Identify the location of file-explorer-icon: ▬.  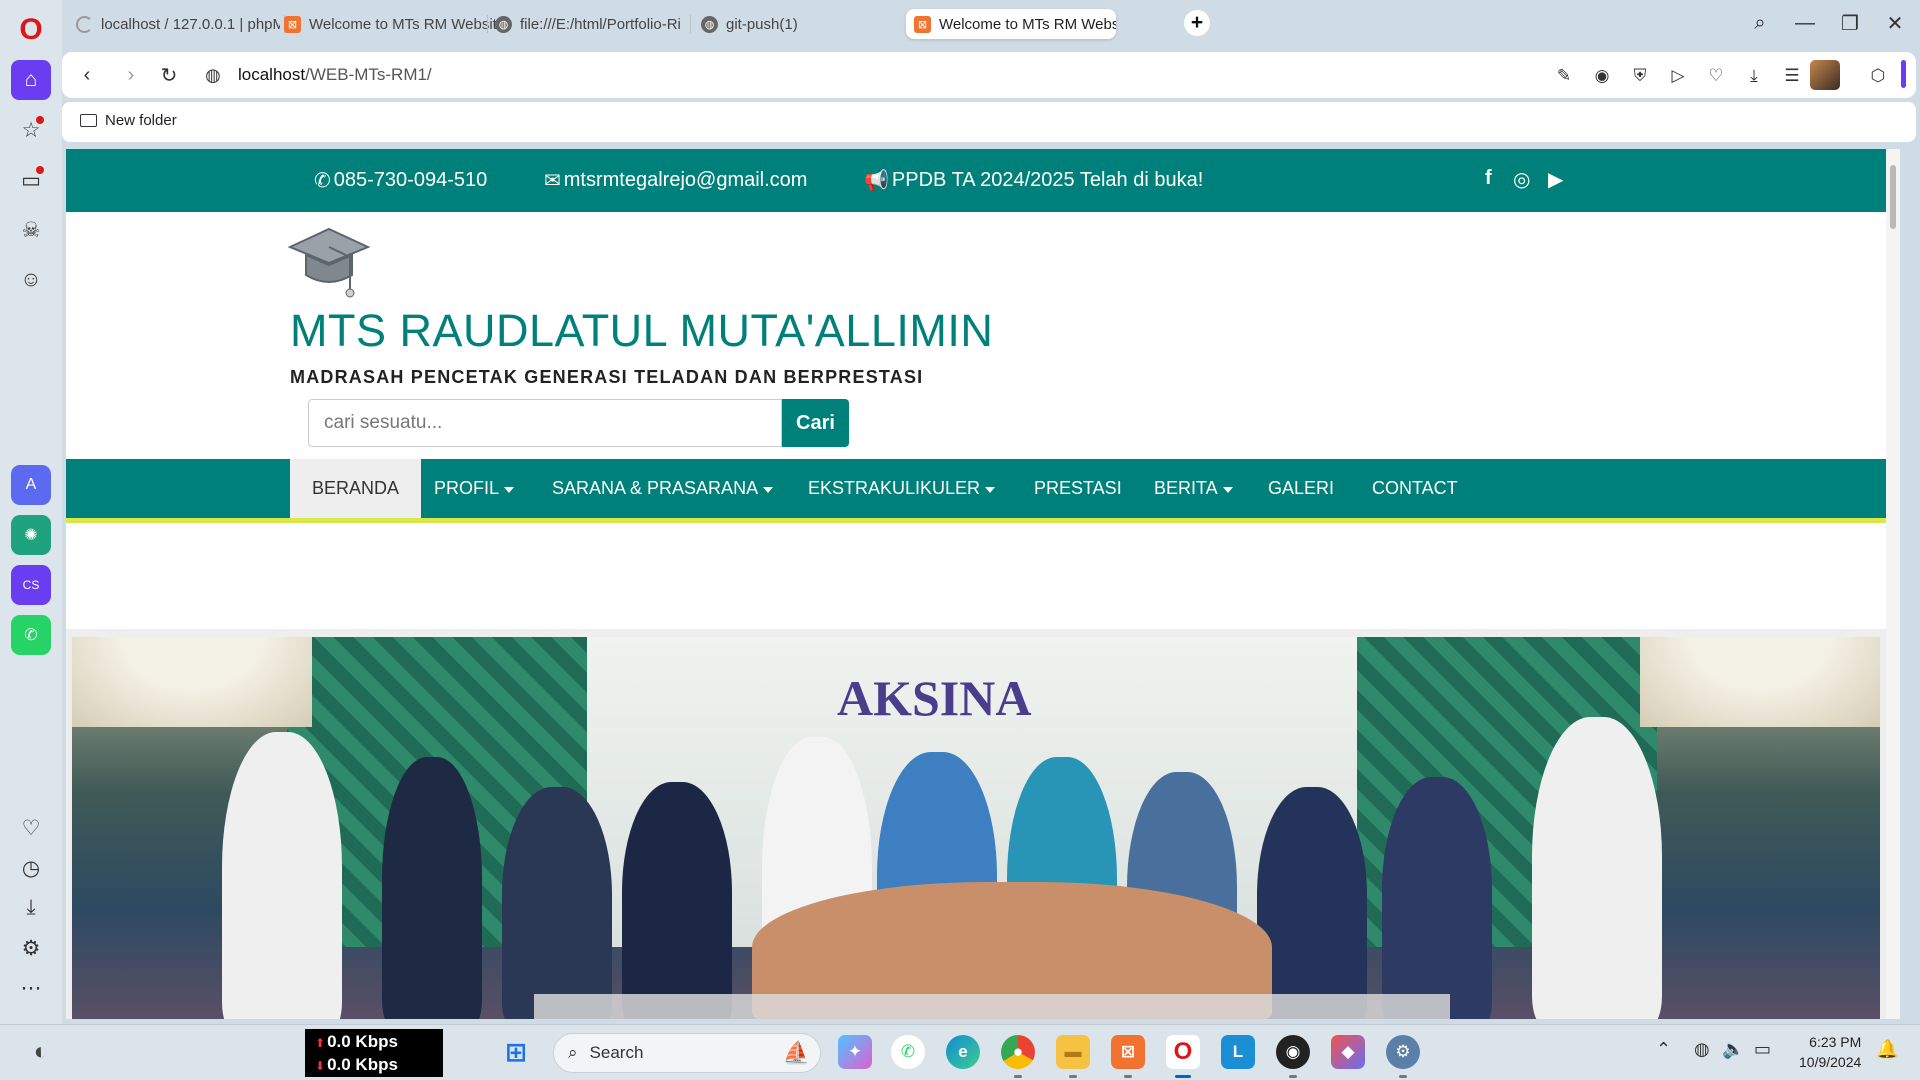
(1073, 1052).